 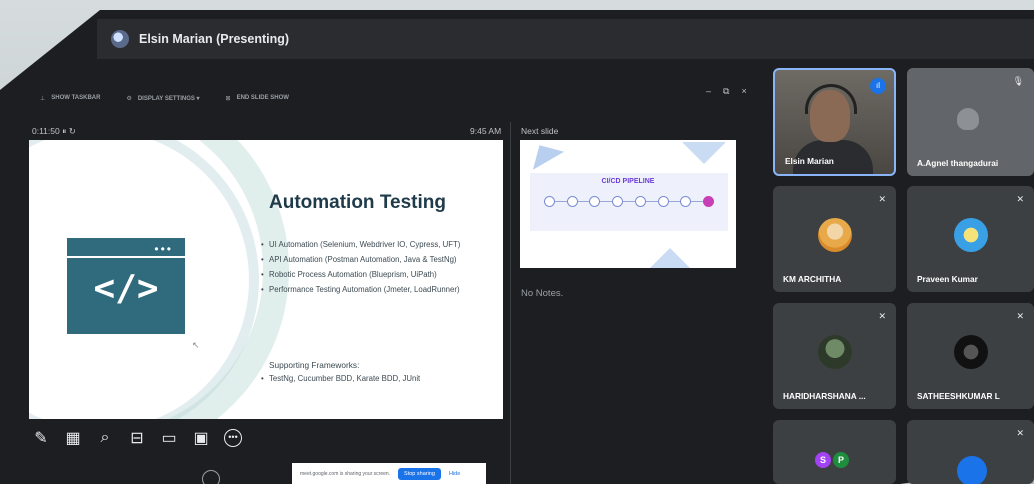 I want to click on next-slide-title: CI/CD PIPELINE, so click(x=628, y=181).